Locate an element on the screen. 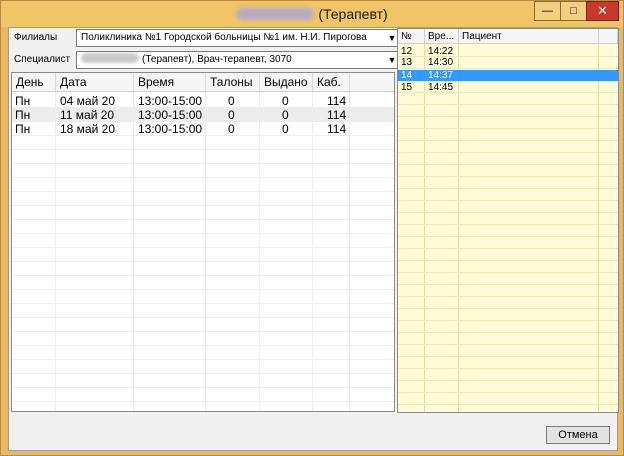 This screenshot has width=624, height=456. table-row: Пн 11 май 20 13:00-15:00 0 0 114 is located at coordinates (203, 115).